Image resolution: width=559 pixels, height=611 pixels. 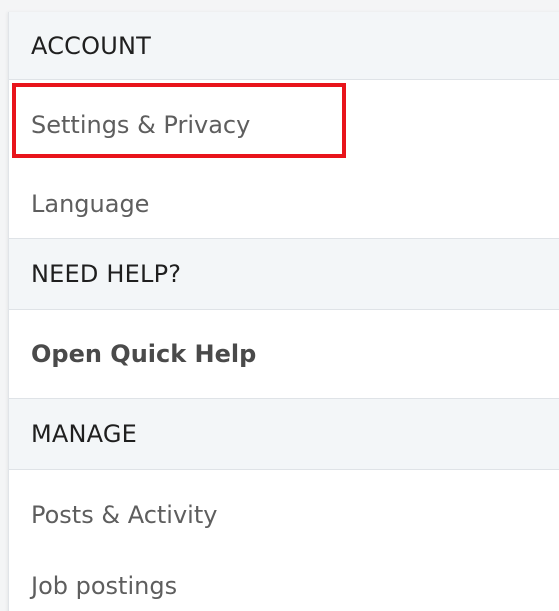 I want to click on settings-privacy-menu-item: Settings & Privacy, so click(x=284, y=125).